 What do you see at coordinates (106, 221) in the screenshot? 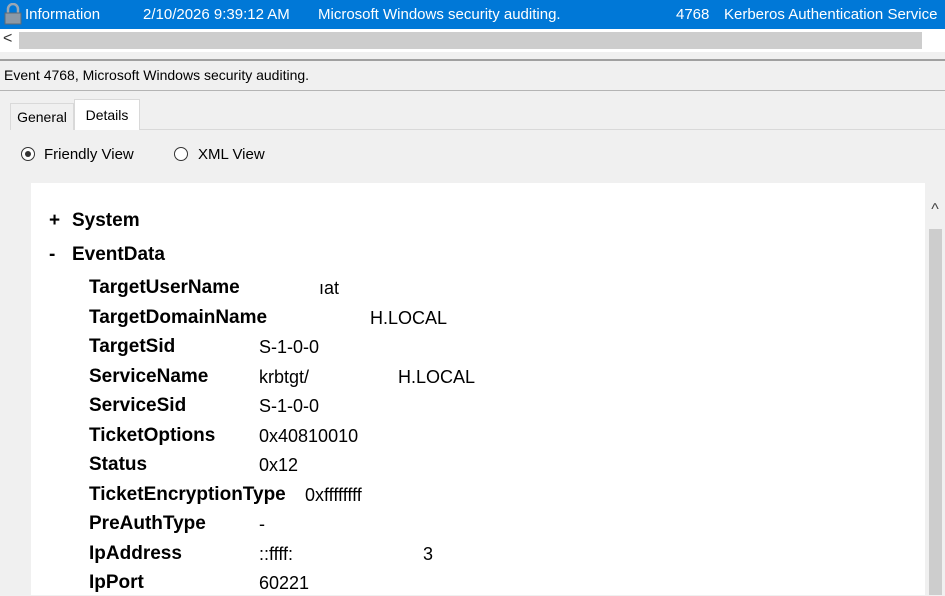
I see `system-node: System` at bounding box center [106, 221].